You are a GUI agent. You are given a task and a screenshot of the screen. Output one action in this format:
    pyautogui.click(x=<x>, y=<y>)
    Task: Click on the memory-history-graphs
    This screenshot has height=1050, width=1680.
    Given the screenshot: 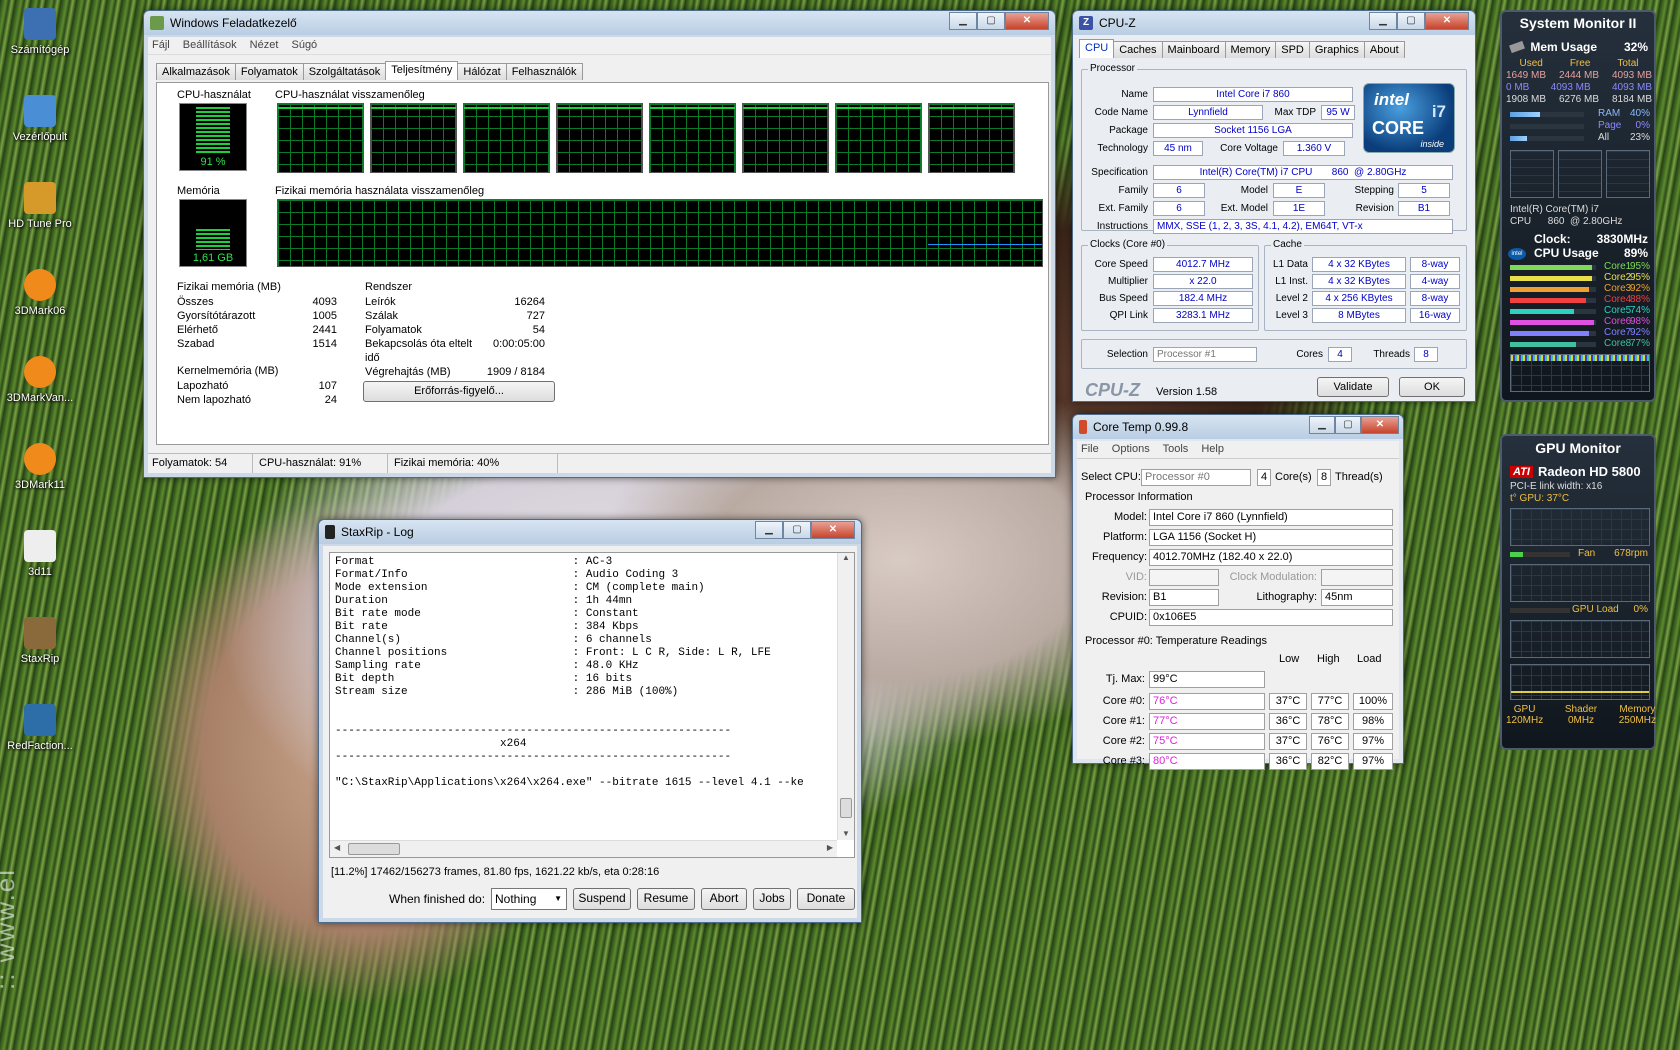 What is the action you would take?
    pyautogui.click(x=1580, y=174)
    